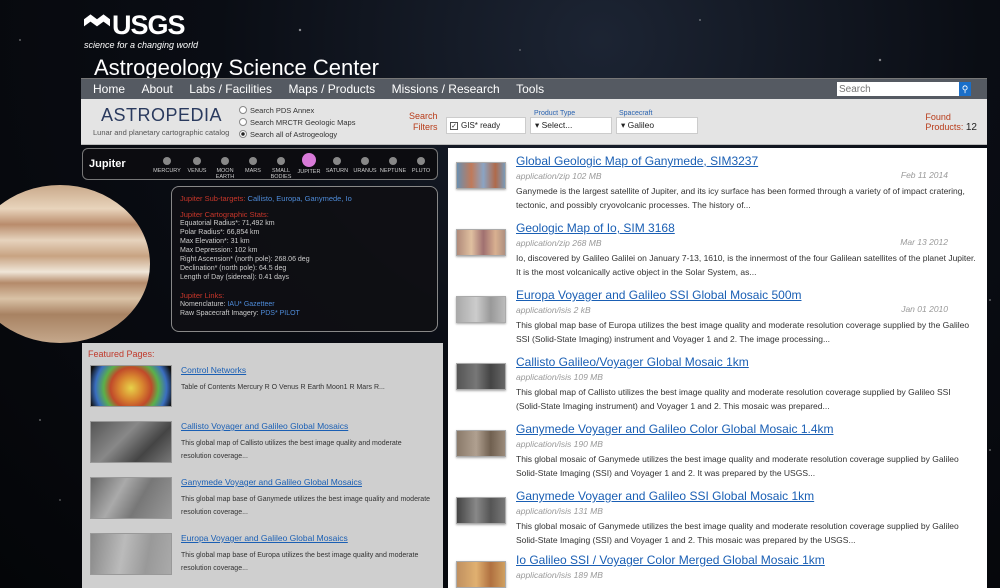 This screenshot has height=588, width=1000. Describe the element at coordinates (297, 110) in the screenshot. I see `radio-pds-annex: Search PDS Annex` at that location.